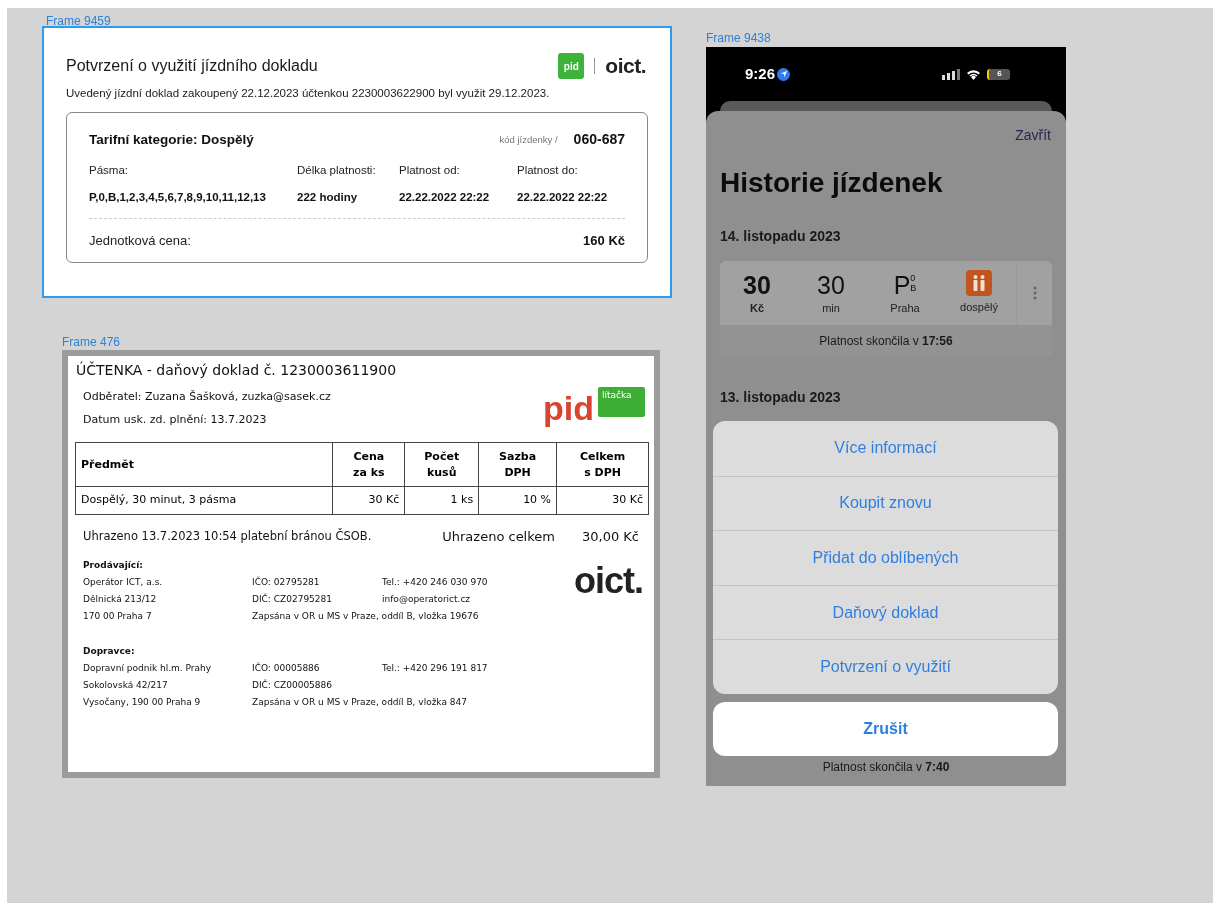 Image resolution: width=1213 pixels, height=903 pixels. Describe the element at coordinates (435, 582) in the screenshot. I see `company-info: Tel.: +420 246 030 970` at that location.